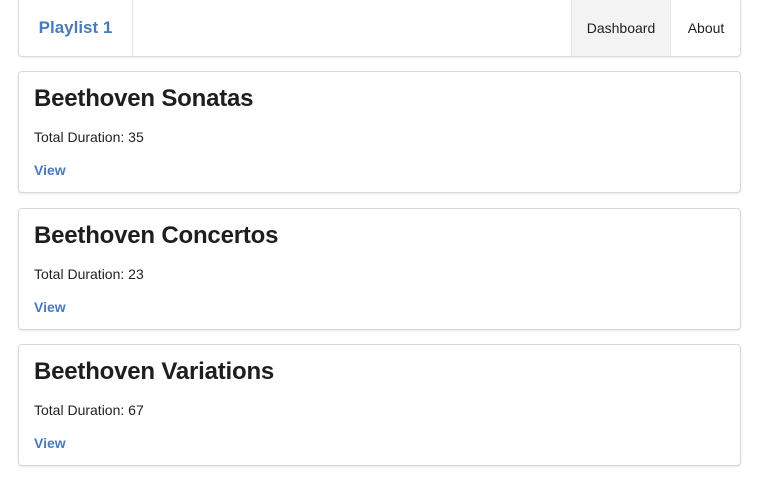 This screenshot has width=762, height=488. What do you see at coordinates (136, 137) in the screenshot?
I see `duration-value: 35` at bounding box center [136, 137].